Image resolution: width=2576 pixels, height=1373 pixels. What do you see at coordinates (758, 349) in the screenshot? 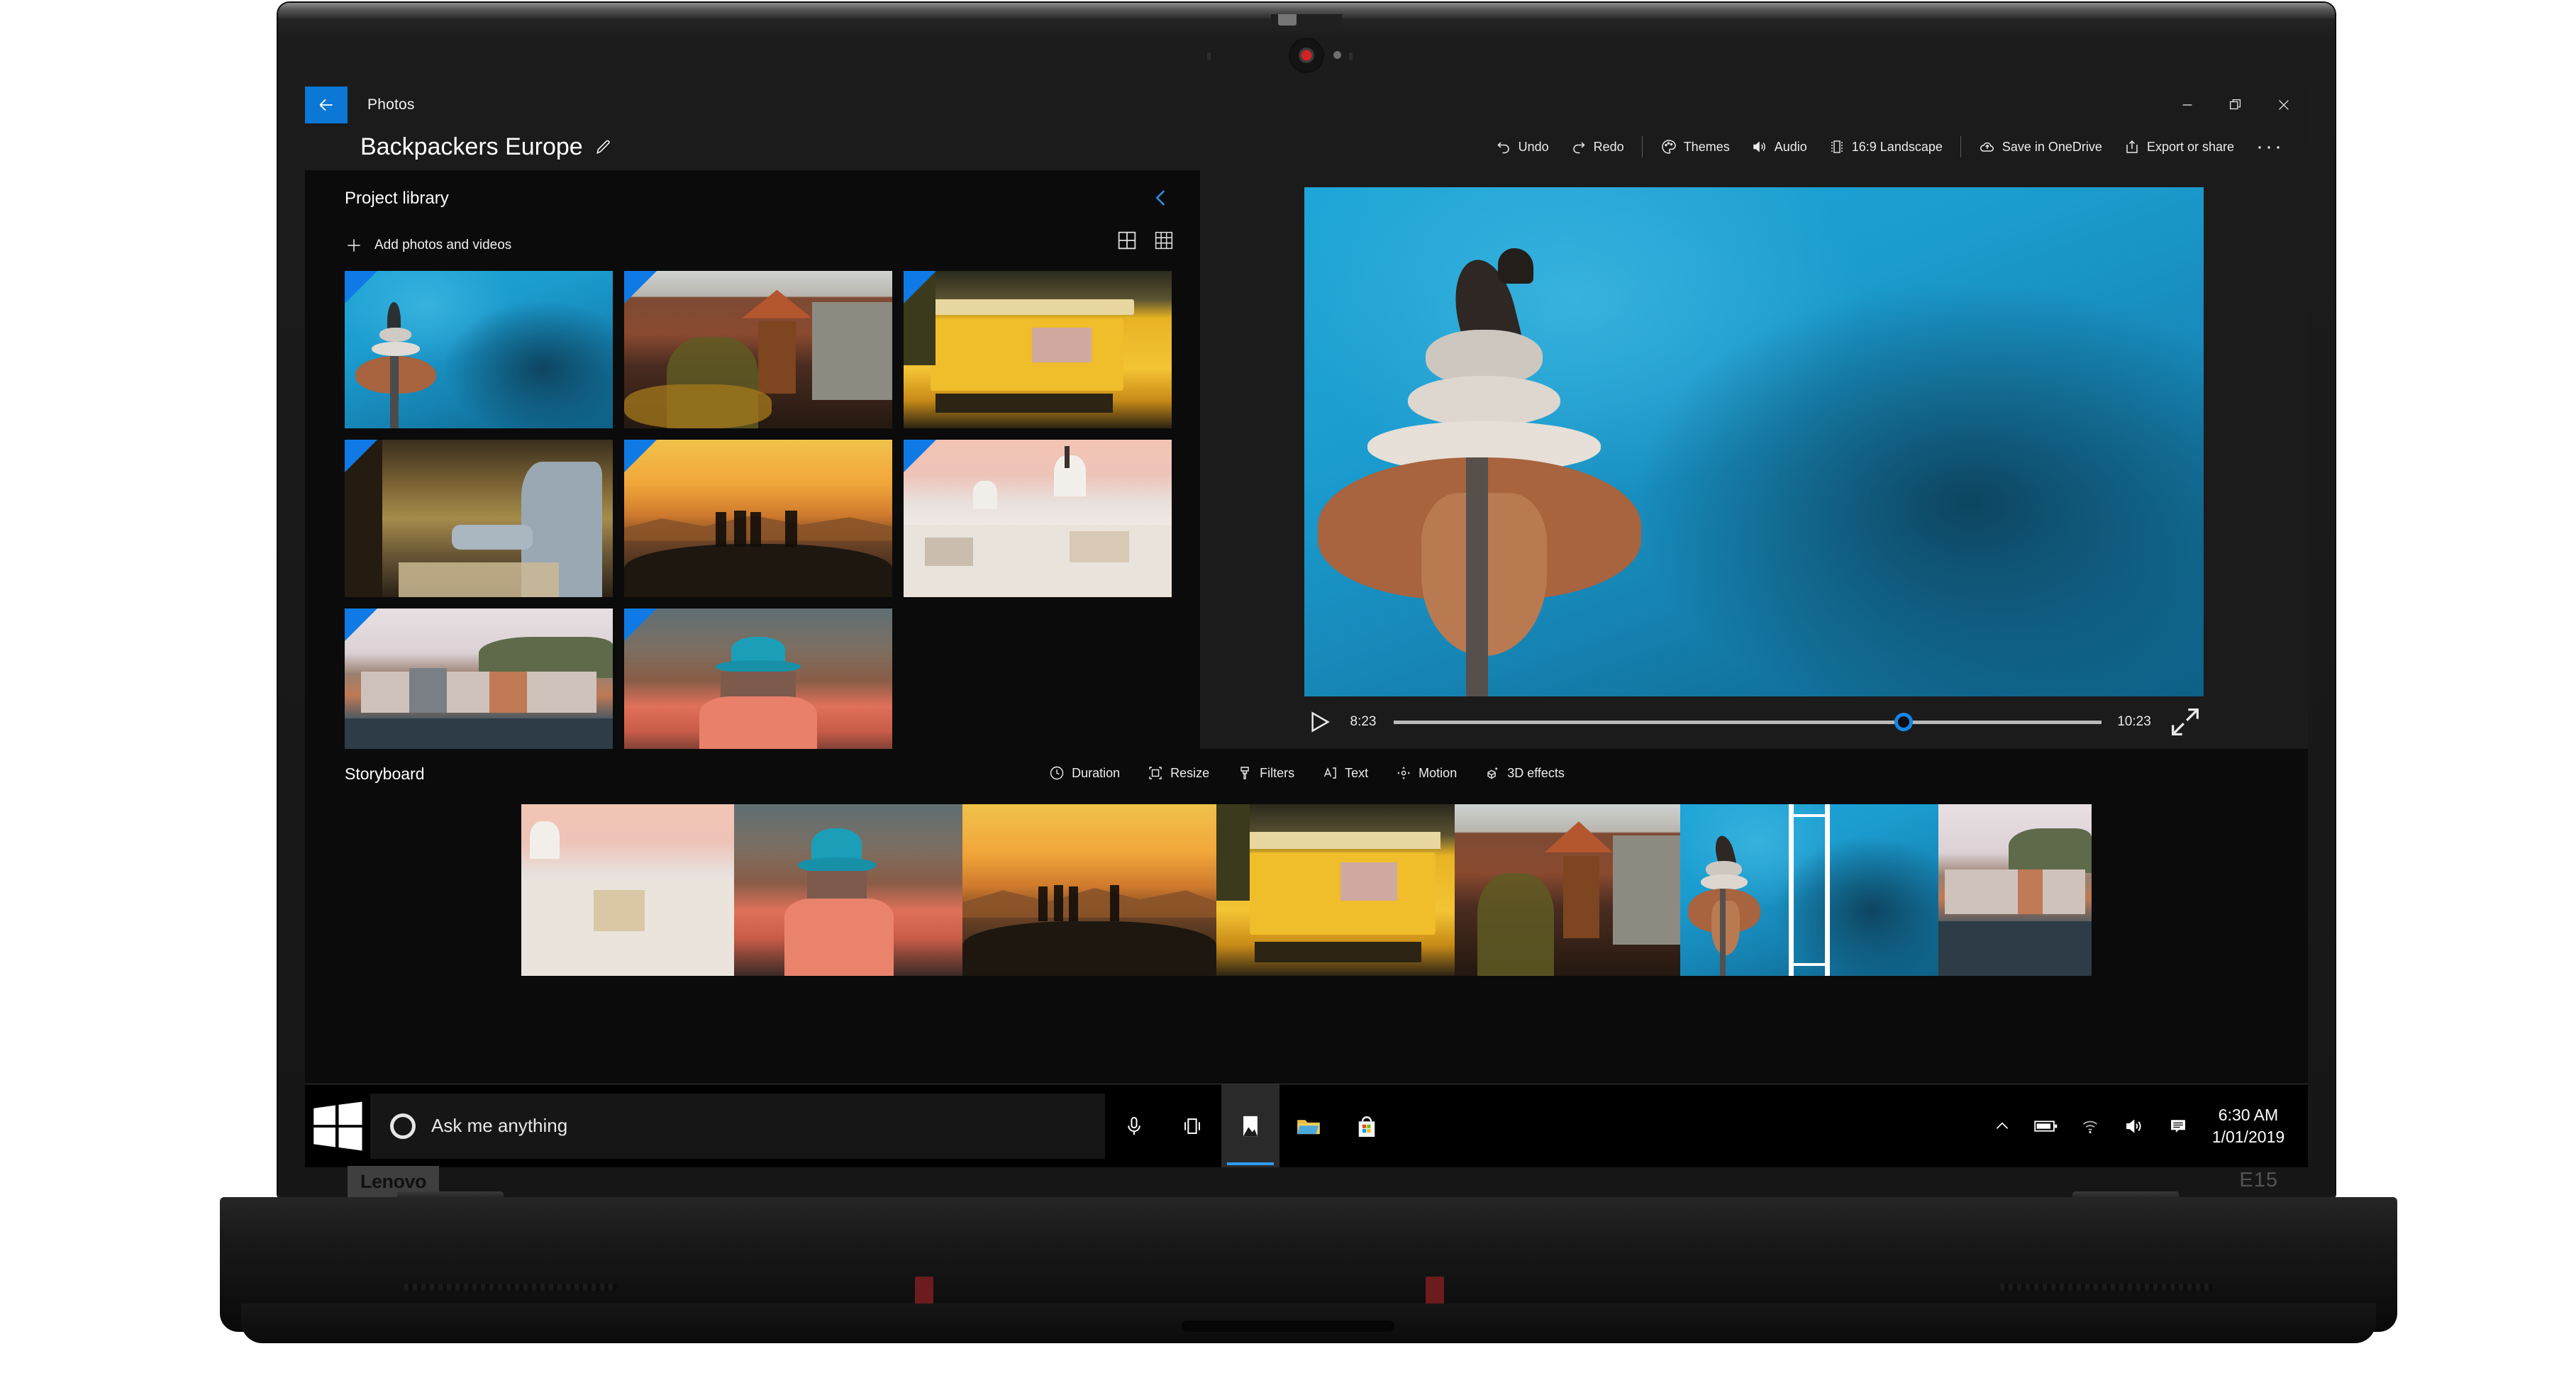
I see `library-thumb-brick-house-door` at bounding box center [758, 349].